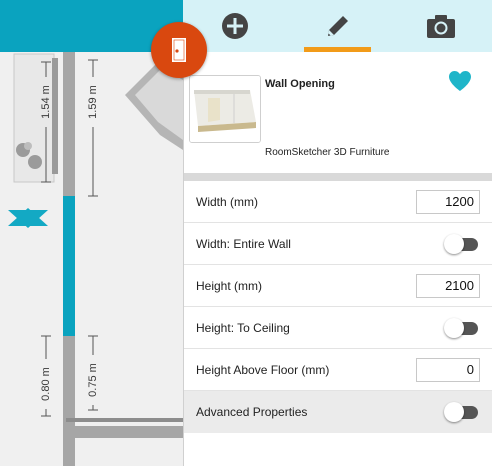 This screenshot has width=492, height=466. What do you see at coordinates (462, 412) in the screenshot?
I see `advanced-properties-toggle` at bounding box center [462, 412].